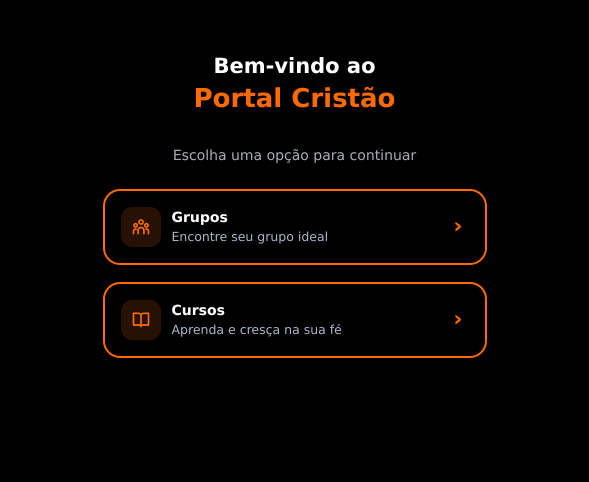 This screenshot has height=482, width=589. Describe the element at coordinates (140, 320) in the screenshot. I see `book-icon` at that location.